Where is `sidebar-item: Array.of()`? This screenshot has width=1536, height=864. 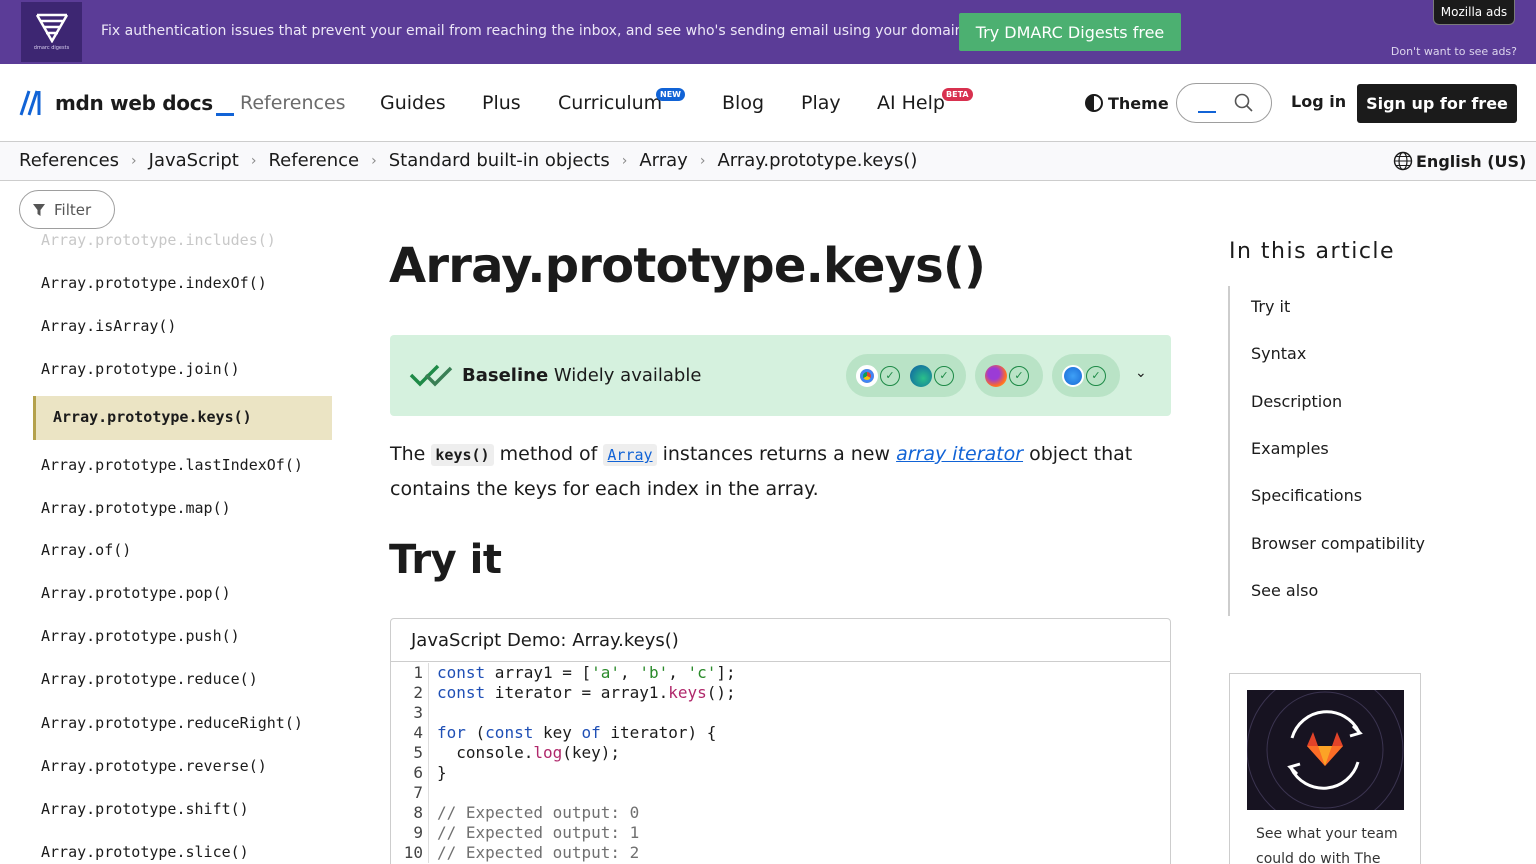
sidebar-item: Array.of() is located at coordinates (86, 550).